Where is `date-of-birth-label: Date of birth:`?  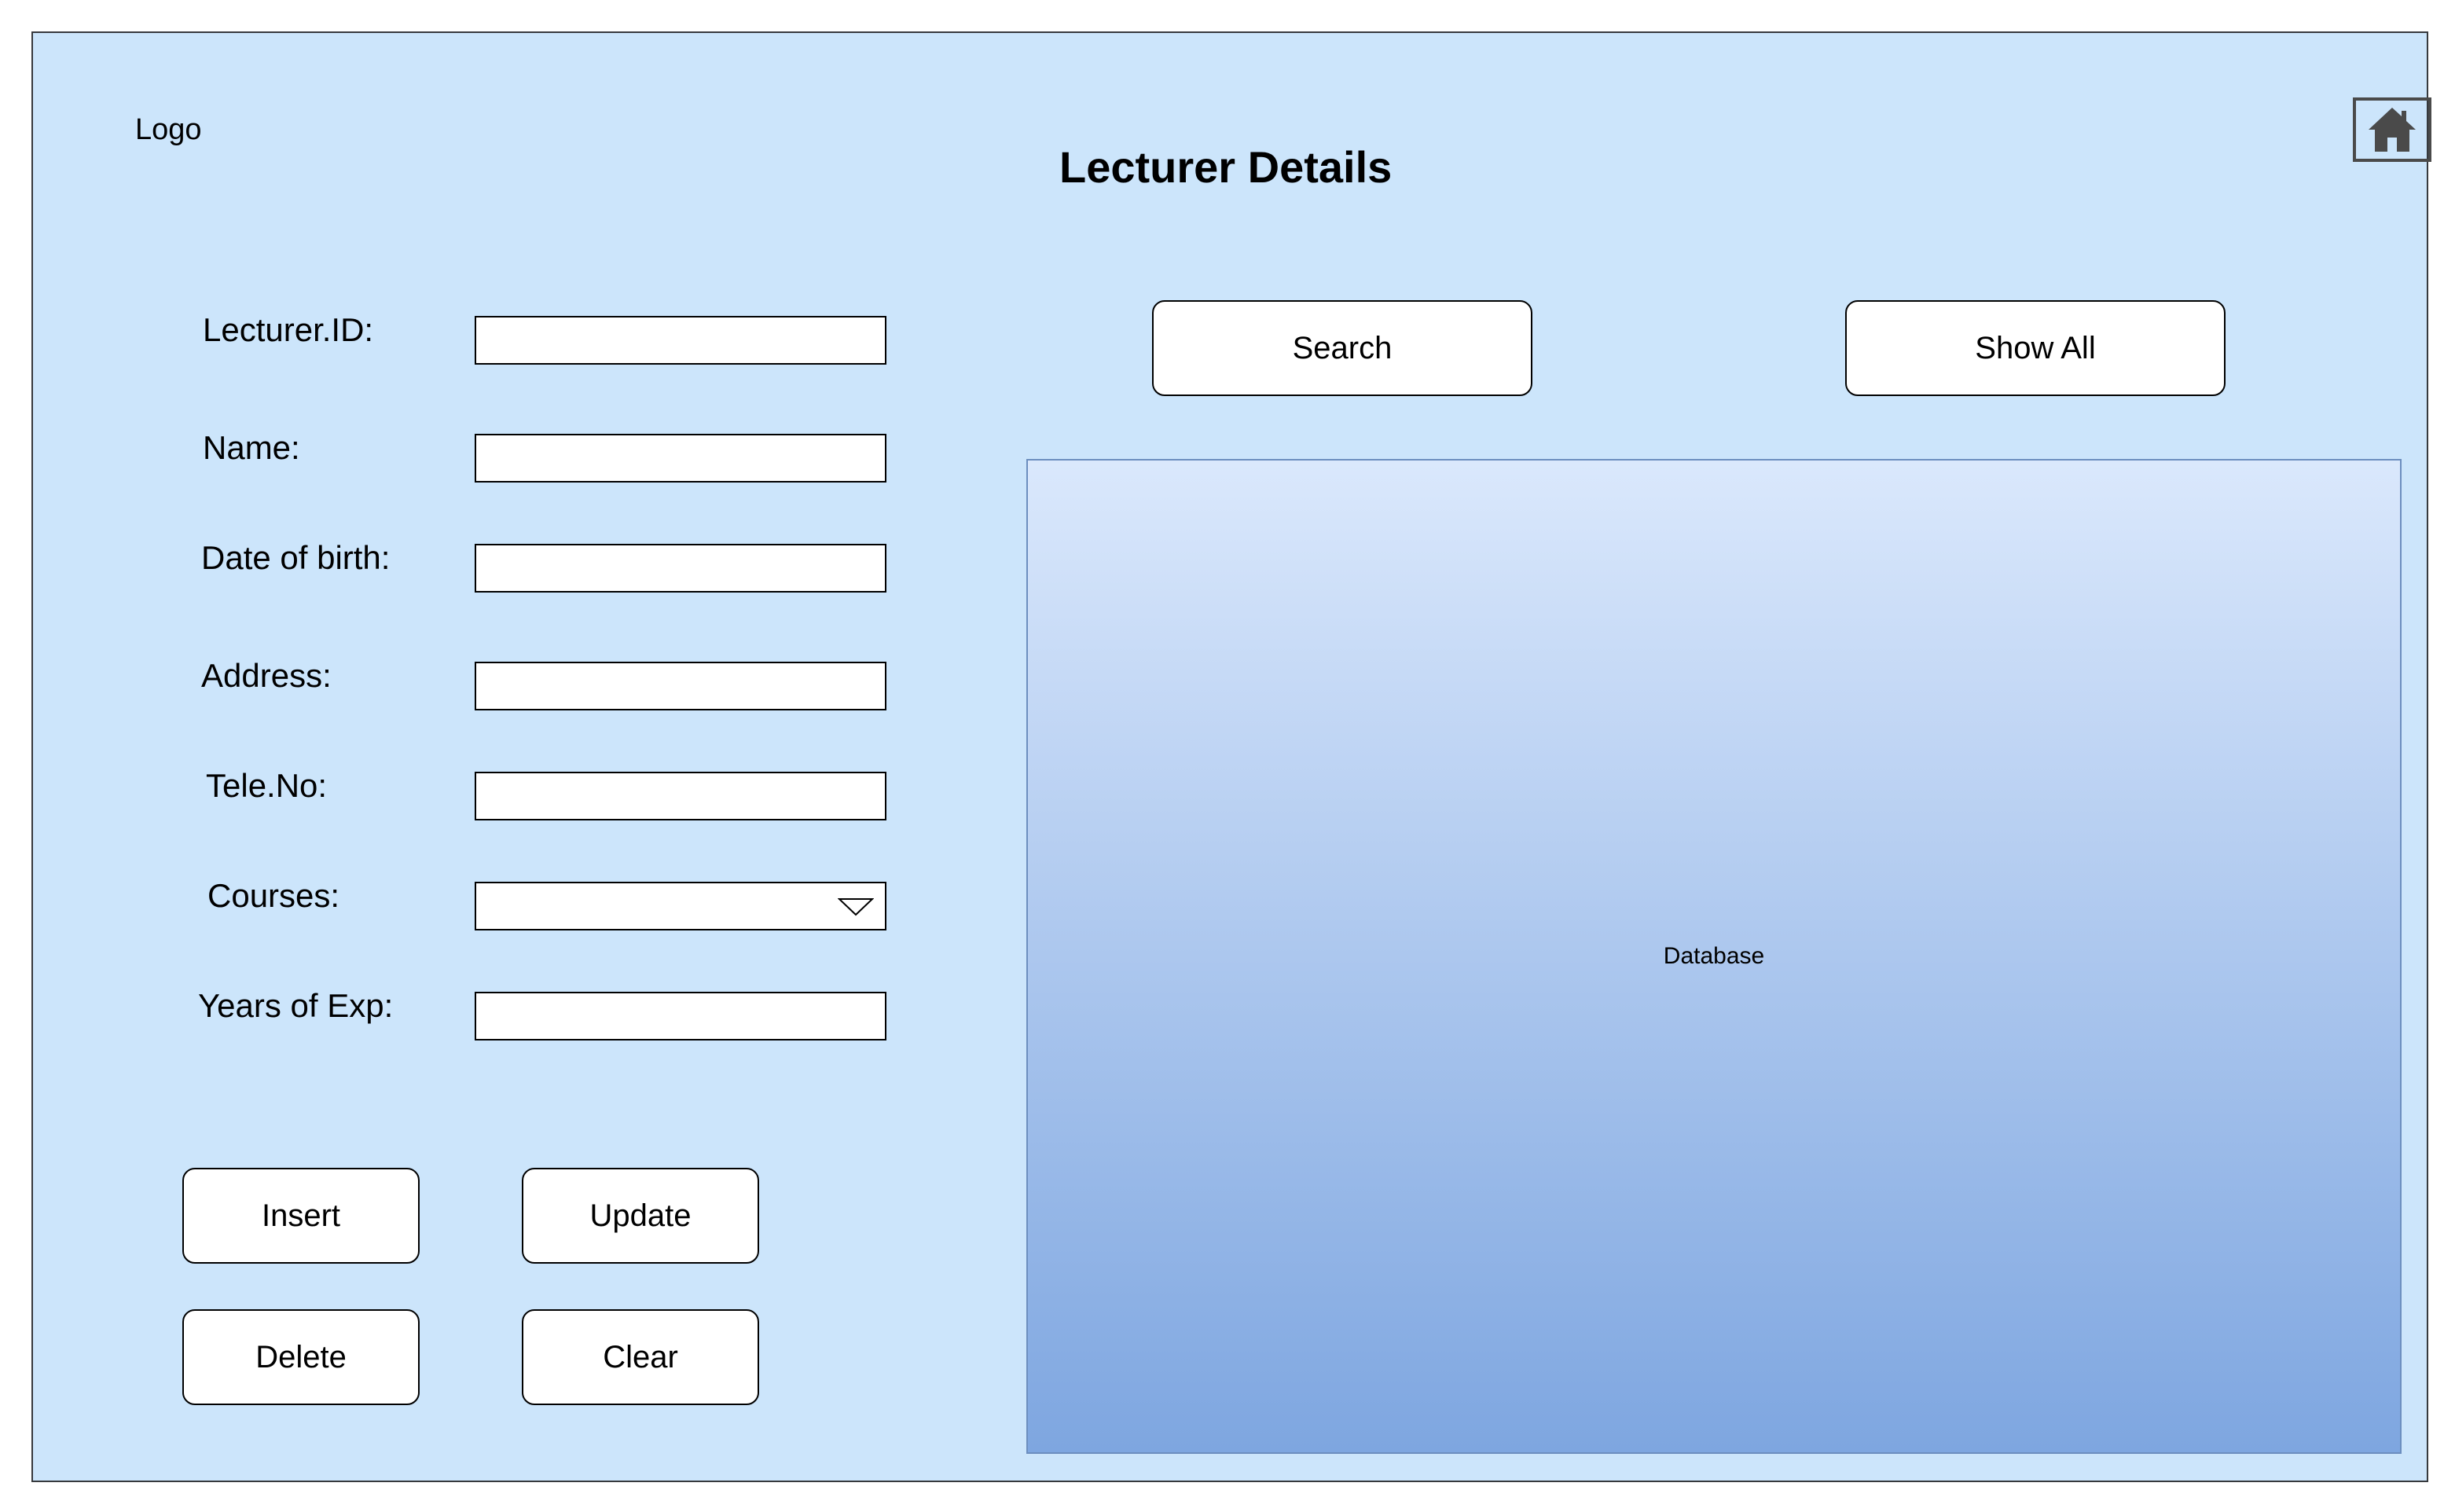 date-of-birth-label: Date of birth: is located at coordinates (296, 558).